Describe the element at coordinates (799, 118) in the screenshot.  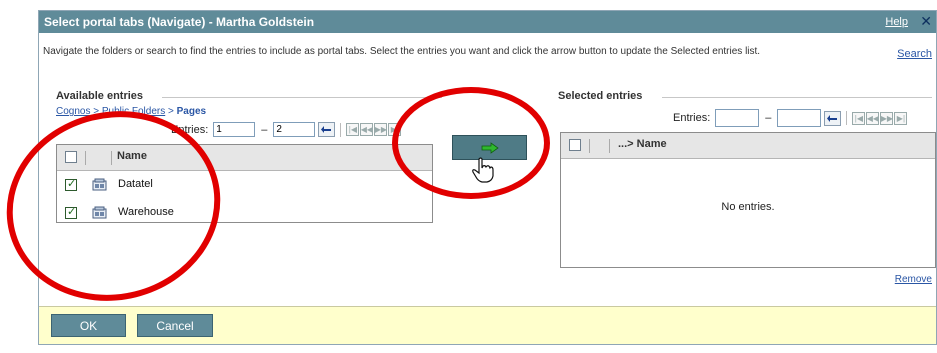
I see `selected-entries-to-input` at that location.